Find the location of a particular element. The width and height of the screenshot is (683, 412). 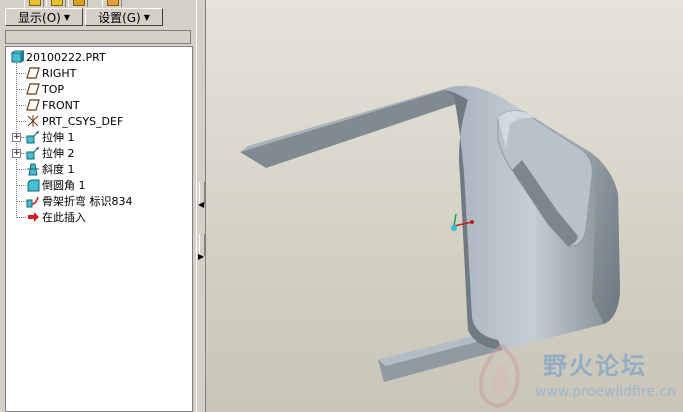

folder-tab-icon is located at coordinates (57, 3).